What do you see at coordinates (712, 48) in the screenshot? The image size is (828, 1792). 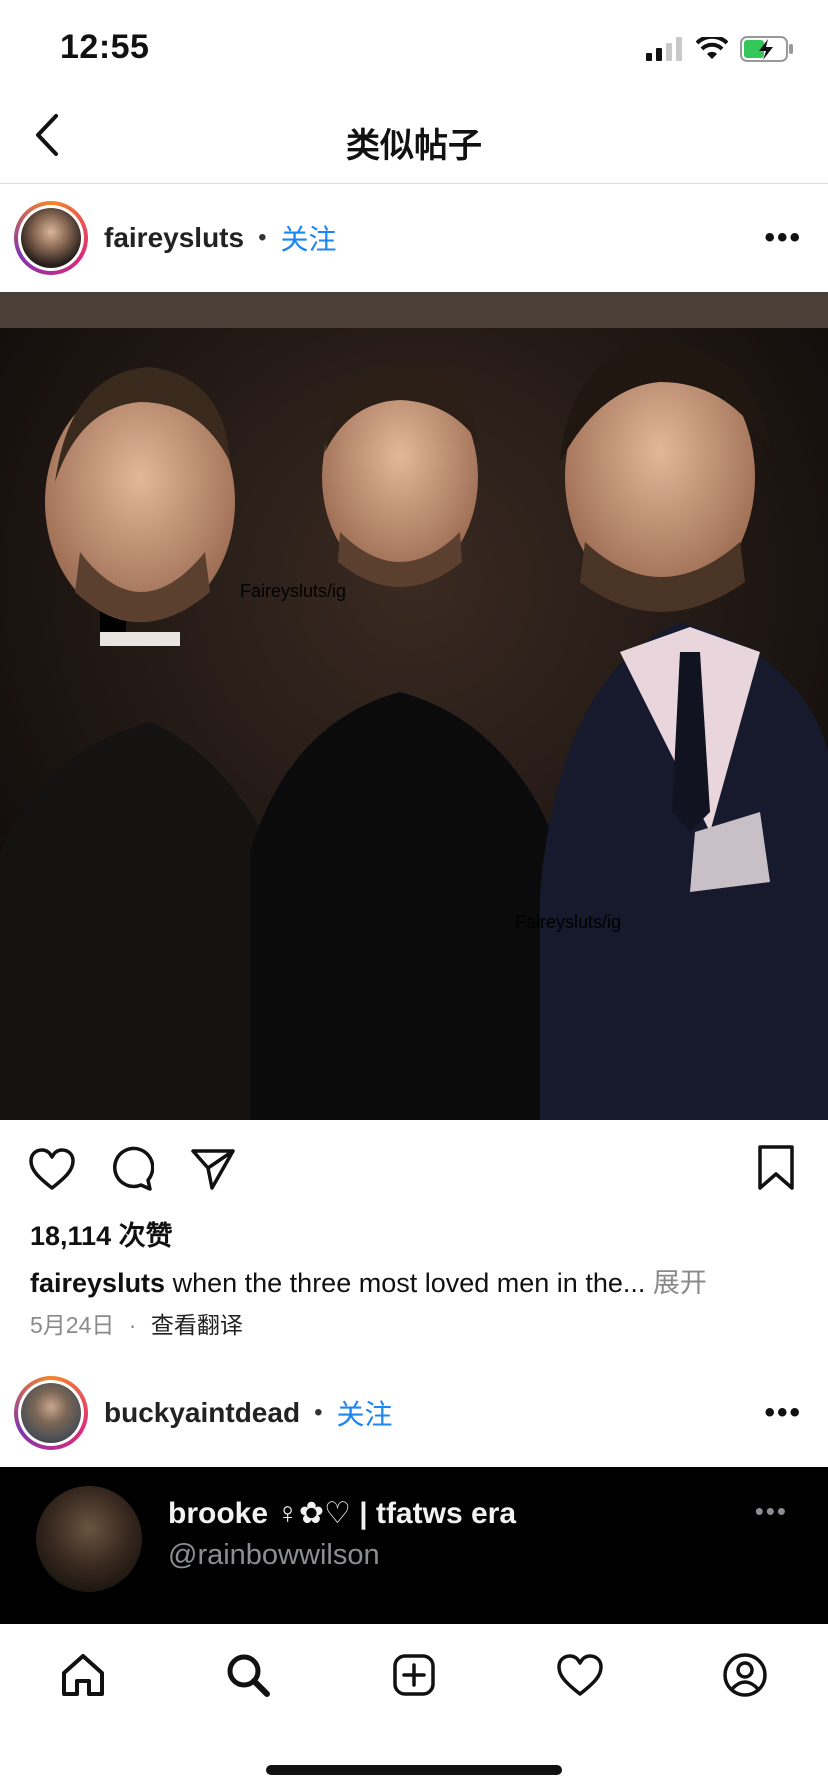 I see `wifi-icon` at bounding box center [712, 48].